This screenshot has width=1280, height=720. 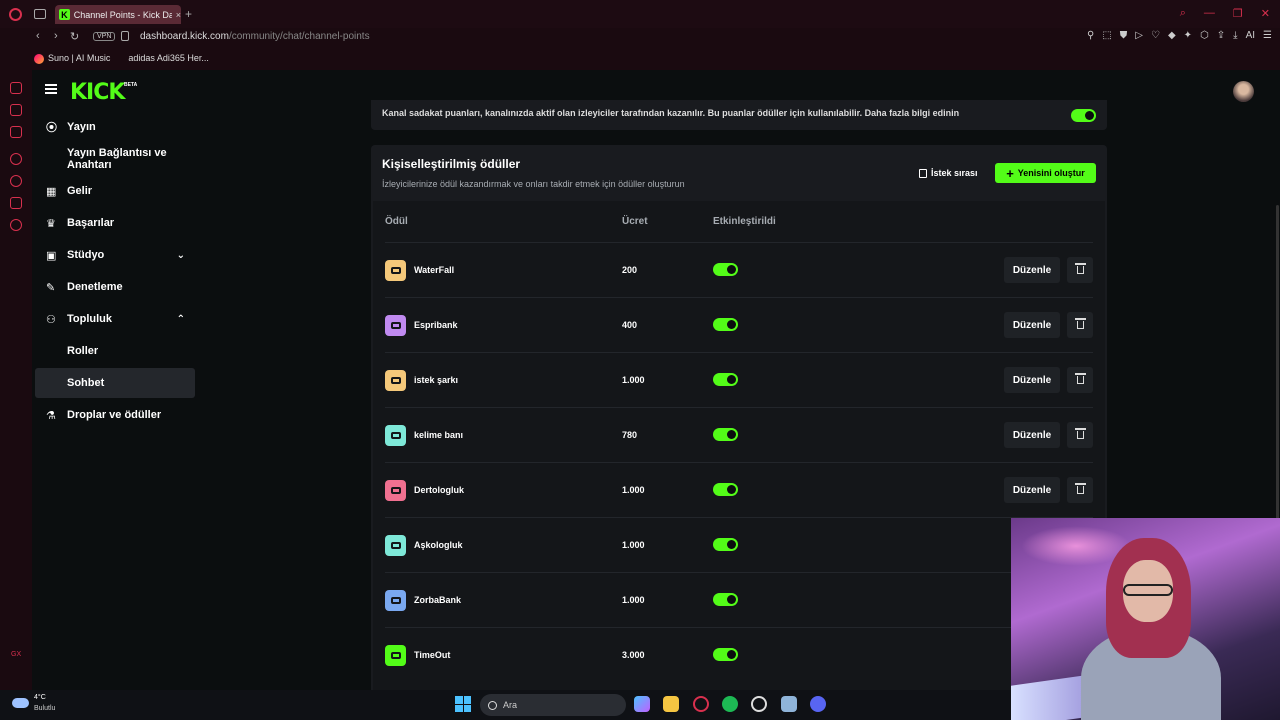 I want to click on sidebar-item-topluluk: ⚇ Topluluk ⌃, so click(x=115, y=319).